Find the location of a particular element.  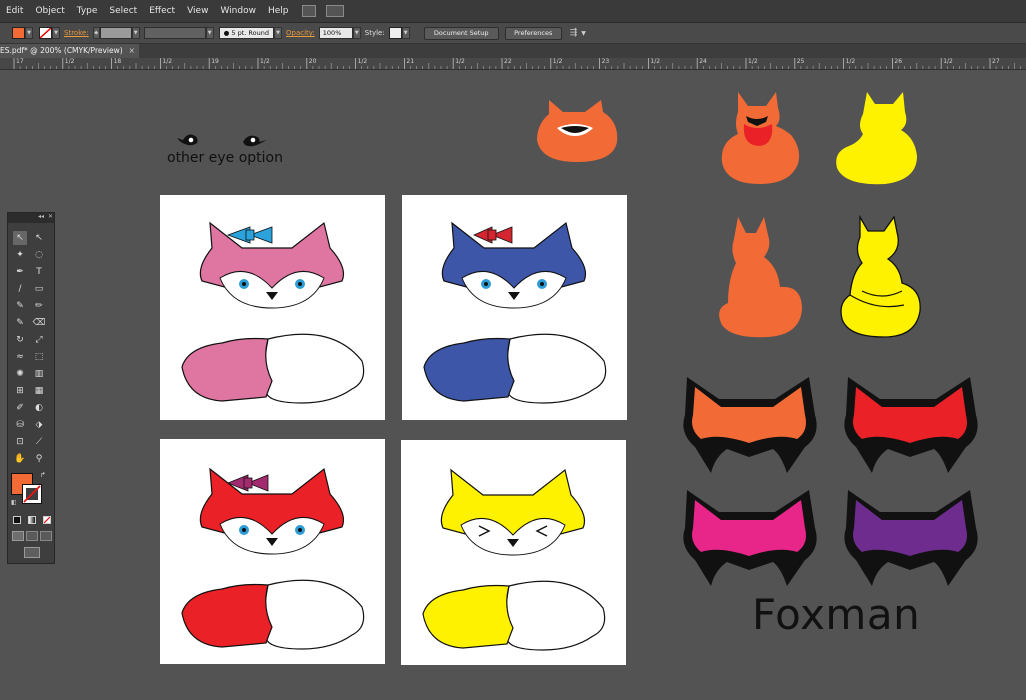

live-paint-bucket-tool: ⛁ is located at coordinates (20, 425).